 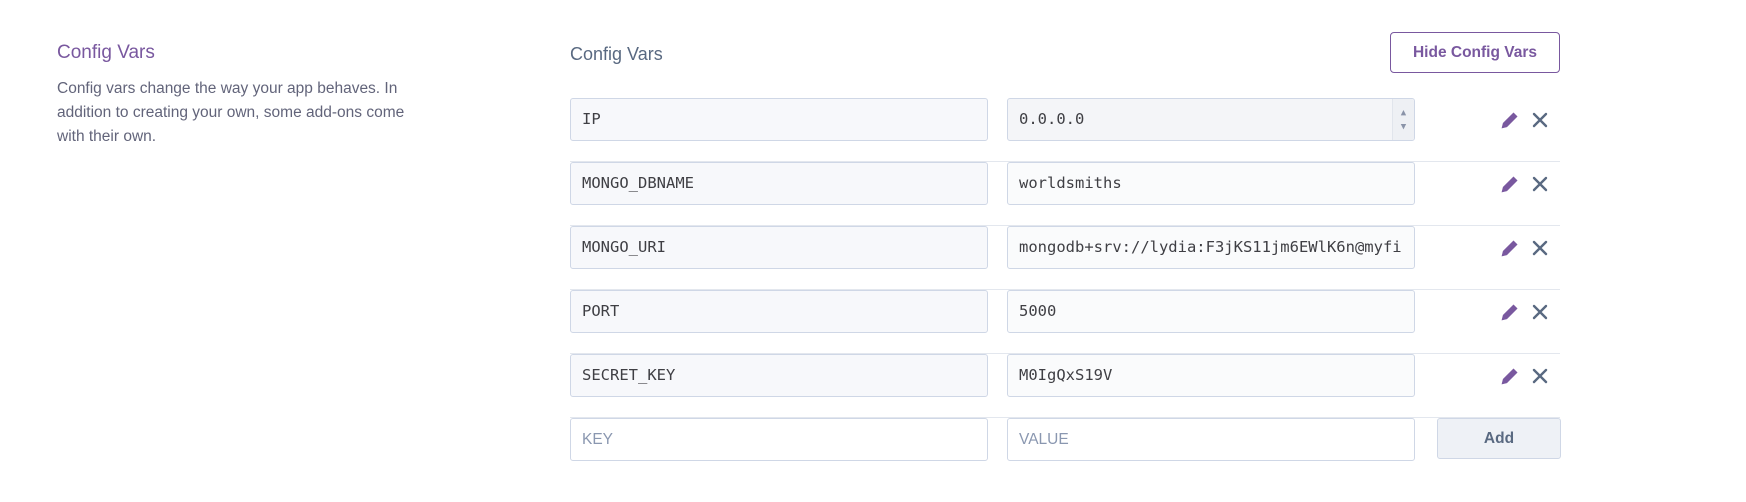 I want to click on config-var-key-input: IP, so click(x=779, y=119).